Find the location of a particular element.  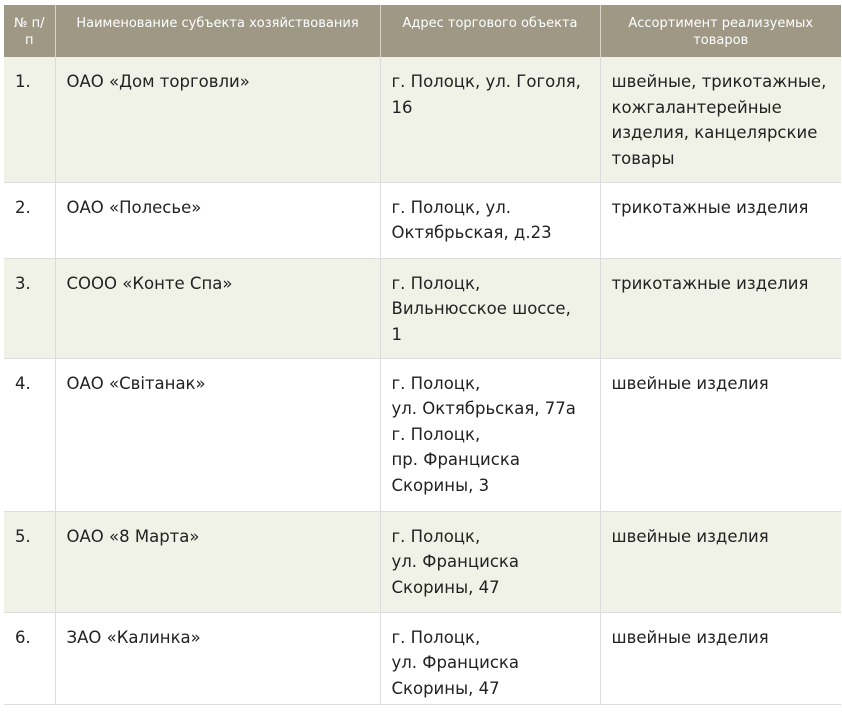

address-line: 1 is located at coordinates (397, 334).